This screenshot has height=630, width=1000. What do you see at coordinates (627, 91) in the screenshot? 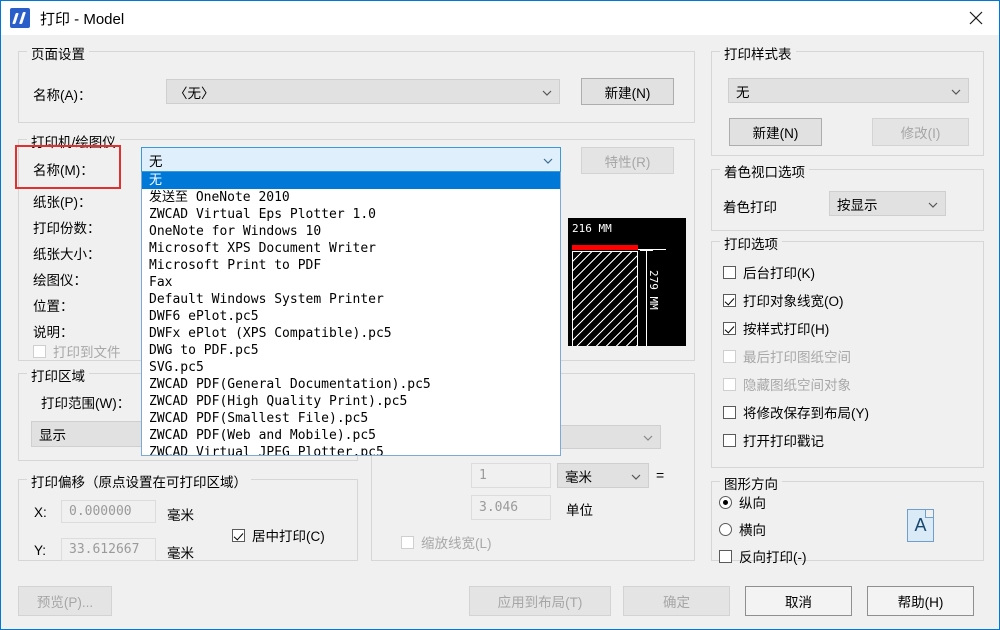
I see `page-setup-new-button: 新建(N)` at bounding box center [627, 91].